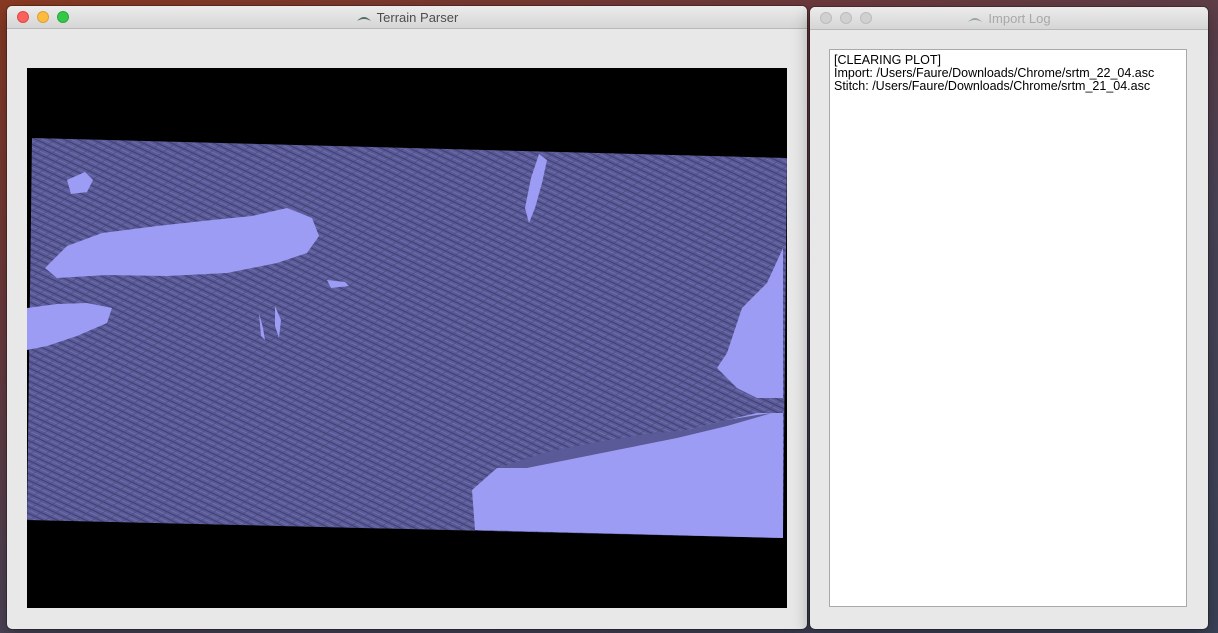 This screenshot has height=633, width=1218. I want to click on window-title-group: Import Log, so click(1009, 18).